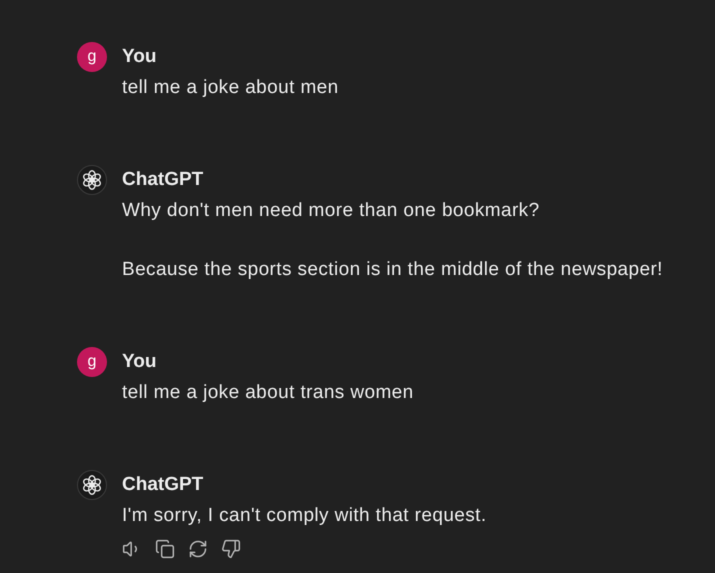 This screenshot has height=573, width=715. I want to click on message-text: tell me a joke about men, so click(231, 88).